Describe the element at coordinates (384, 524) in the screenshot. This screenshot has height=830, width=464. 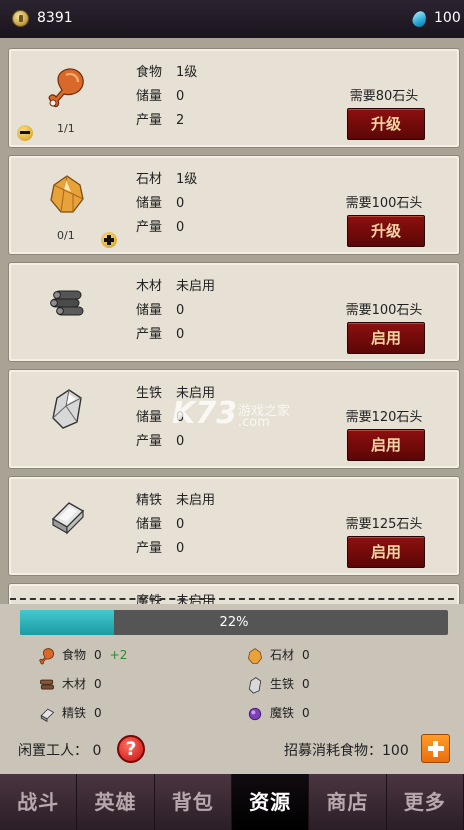
I see `enable-cost: 需要125石头` at that location.